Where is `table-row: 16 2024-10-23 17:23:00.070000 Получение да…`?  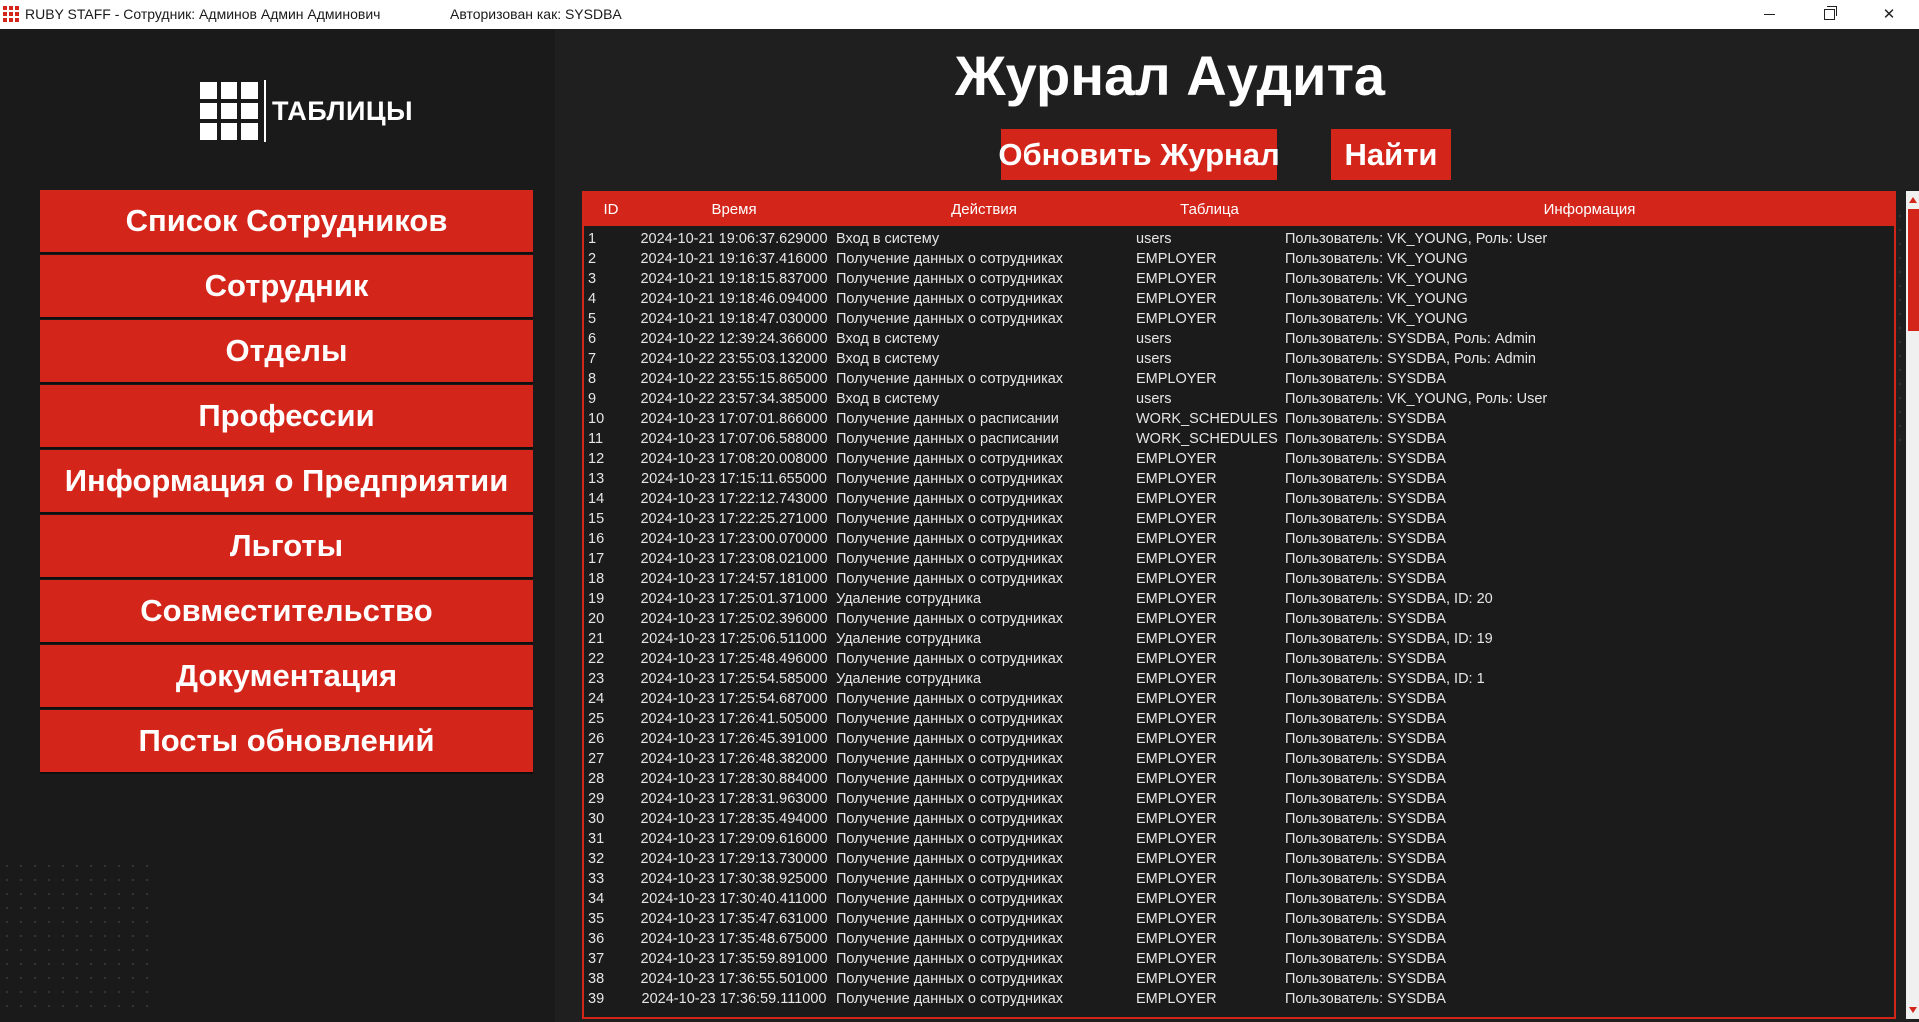
table-row: 16 2024-10-23 17:23:00.070000 Получение да… is located at coordinates (1239, 539).